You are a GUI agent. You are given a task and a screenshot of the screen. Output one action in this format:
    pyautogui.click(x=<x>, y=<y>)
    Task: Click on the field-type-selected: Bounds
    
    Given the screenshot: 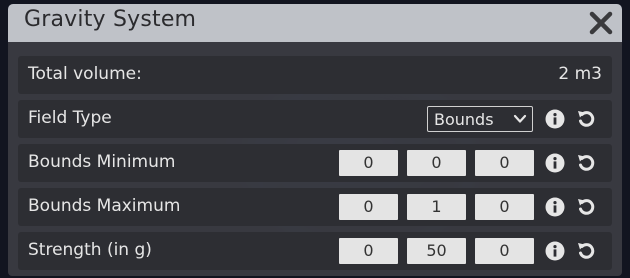 What is the action you would take?
    pyautogui.click(x=464, y=119)
    